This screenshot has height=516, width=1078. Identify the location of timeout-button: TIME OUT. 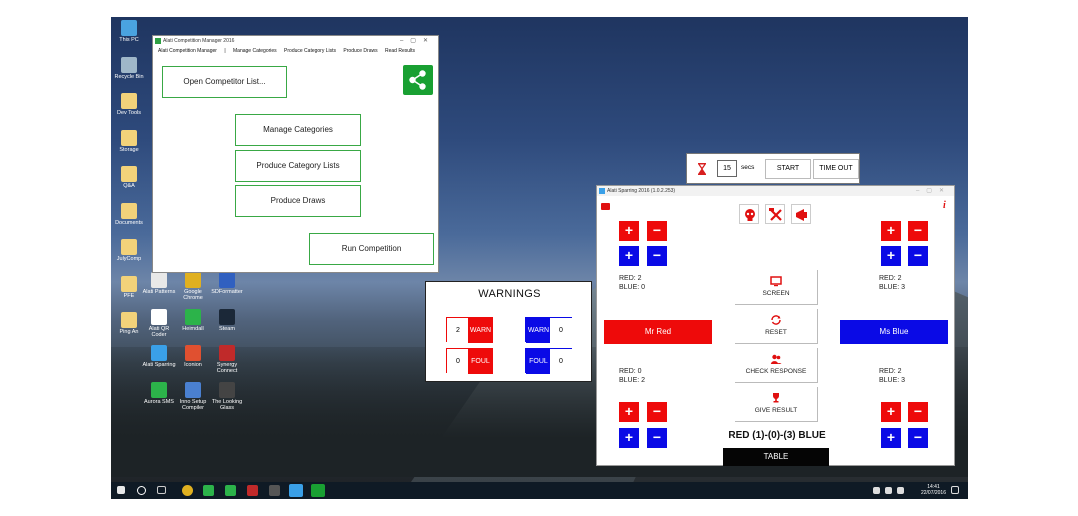
(836, 169).